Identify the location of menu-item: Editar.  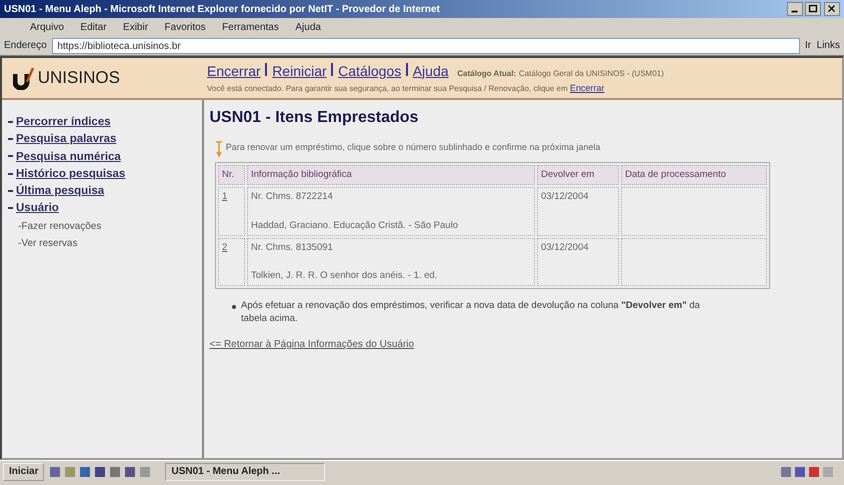
(93, 27).